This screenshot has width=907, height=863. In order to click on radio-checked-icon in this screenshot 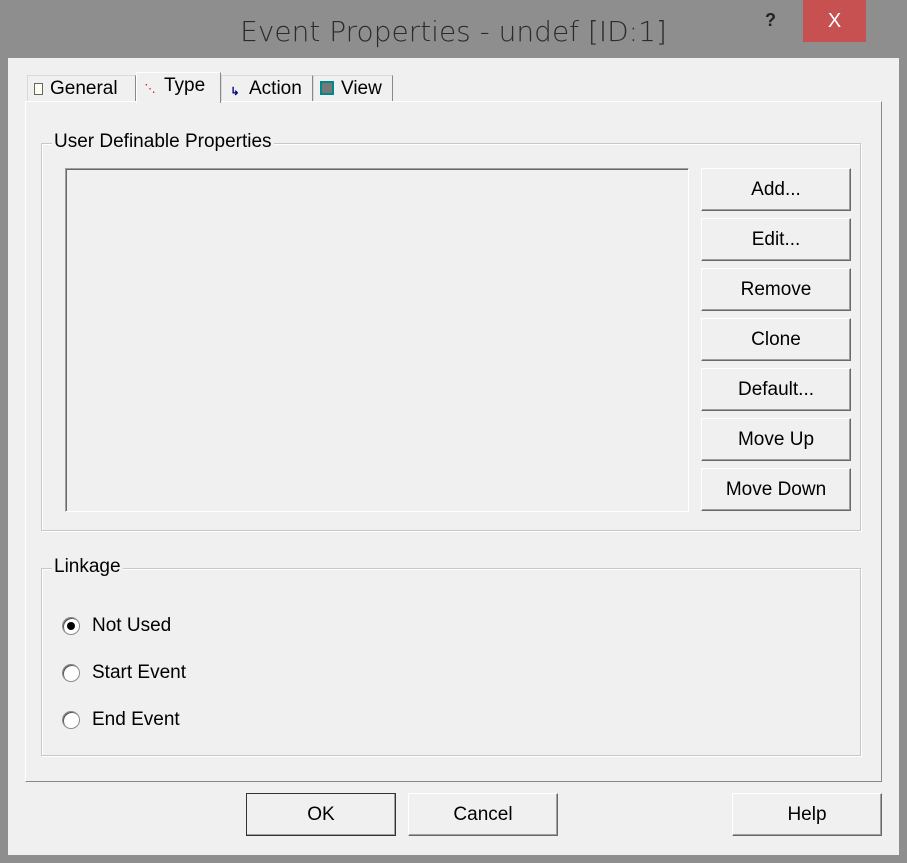, I will do `click(71, 626)`.